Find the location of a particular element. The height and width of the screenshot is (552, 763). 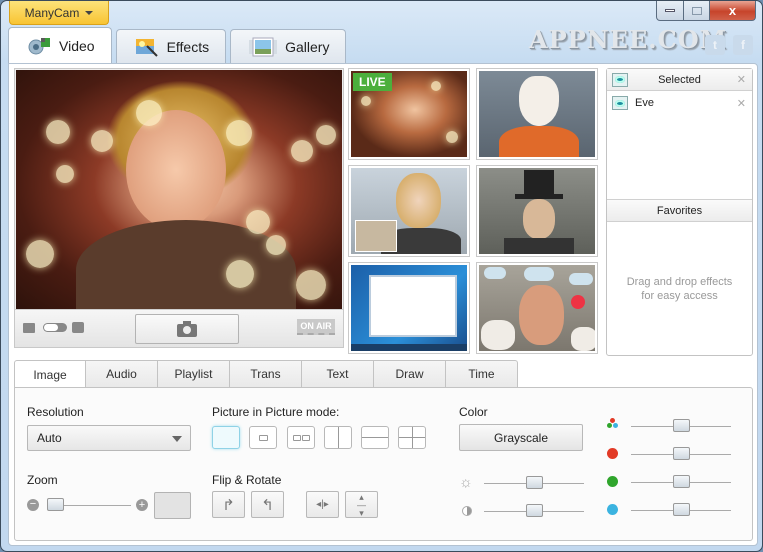

thumbnail-rain-cloud-effect is located at coordinates (537, 308).